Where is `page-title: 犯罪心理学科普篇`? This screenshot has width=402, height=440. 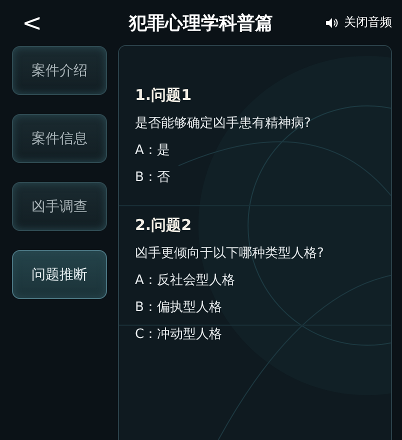
page-title: 犯罪心理学科普篇 is located at coordinates (201, 23).